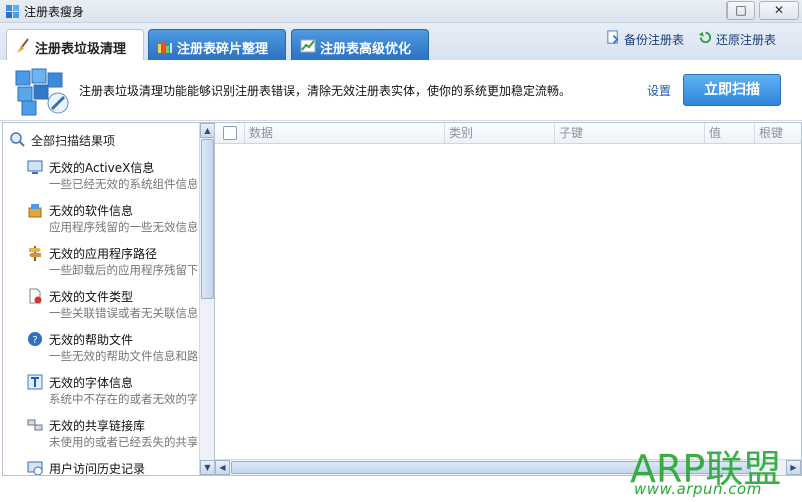  I want to click on select-all-cell, so click(230, 133).